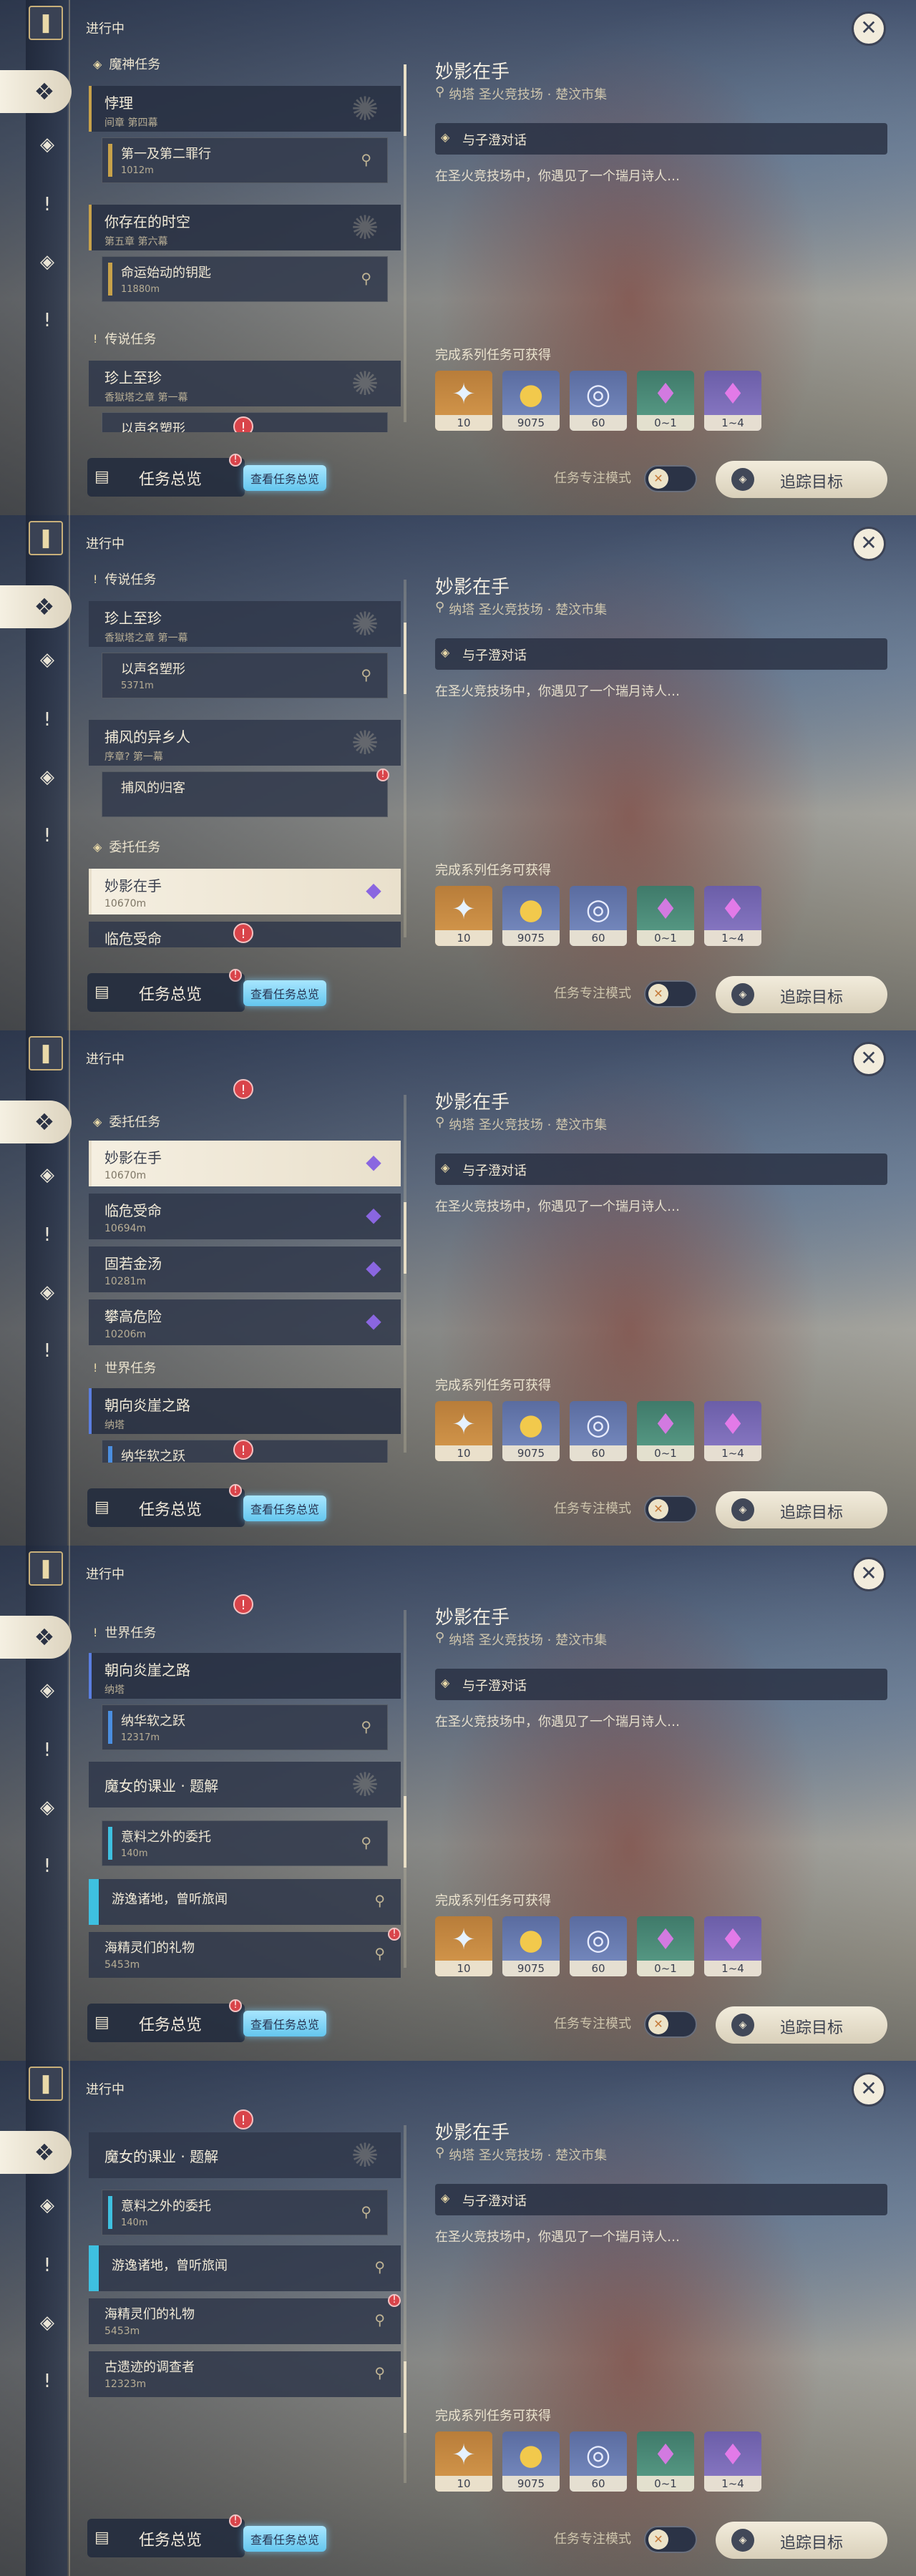 The height and width of the screenshot is (2576, 916). I want to click on quest-card: 古遗迹的调查者 12323m ⚲, so click(245, 2374).